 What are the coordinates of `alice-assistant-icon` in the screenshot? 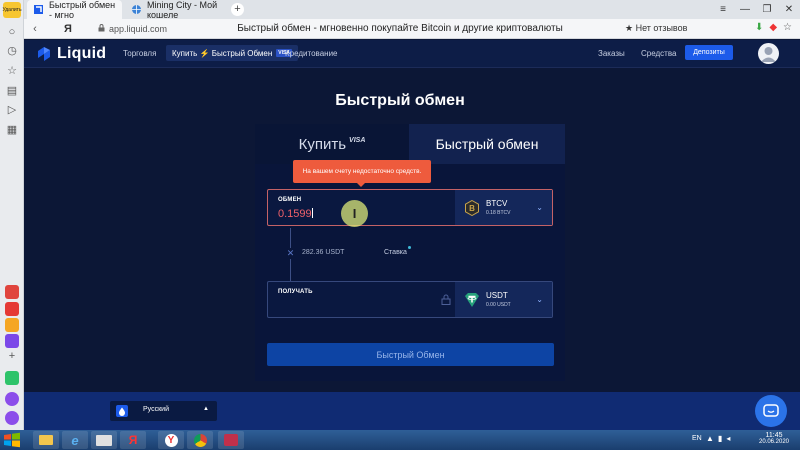 It's located at (12, 399).